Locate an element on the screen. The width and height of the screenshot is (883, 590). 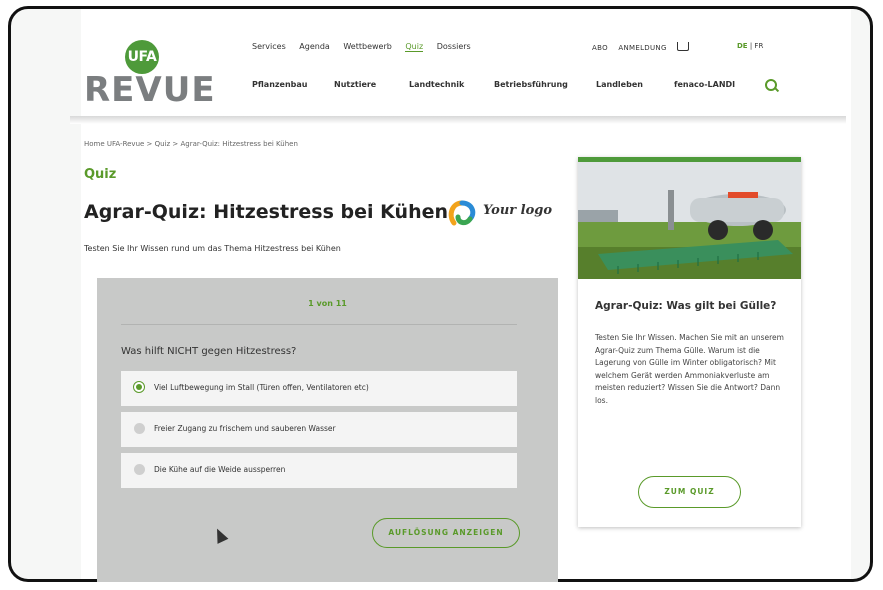
nav-quiz: Quiz is located at coordinates (414, 47).